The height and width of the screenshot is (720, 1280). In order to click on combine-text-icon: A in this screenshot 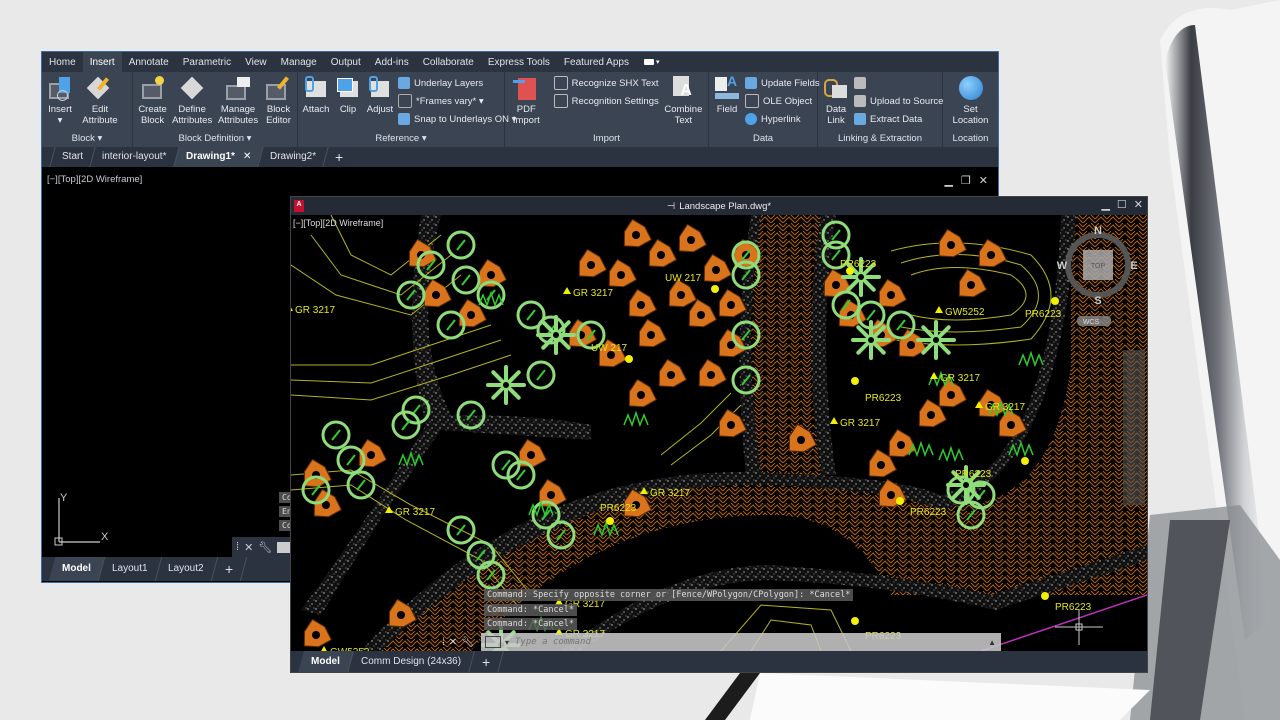, I will do `click(683, 88)`.